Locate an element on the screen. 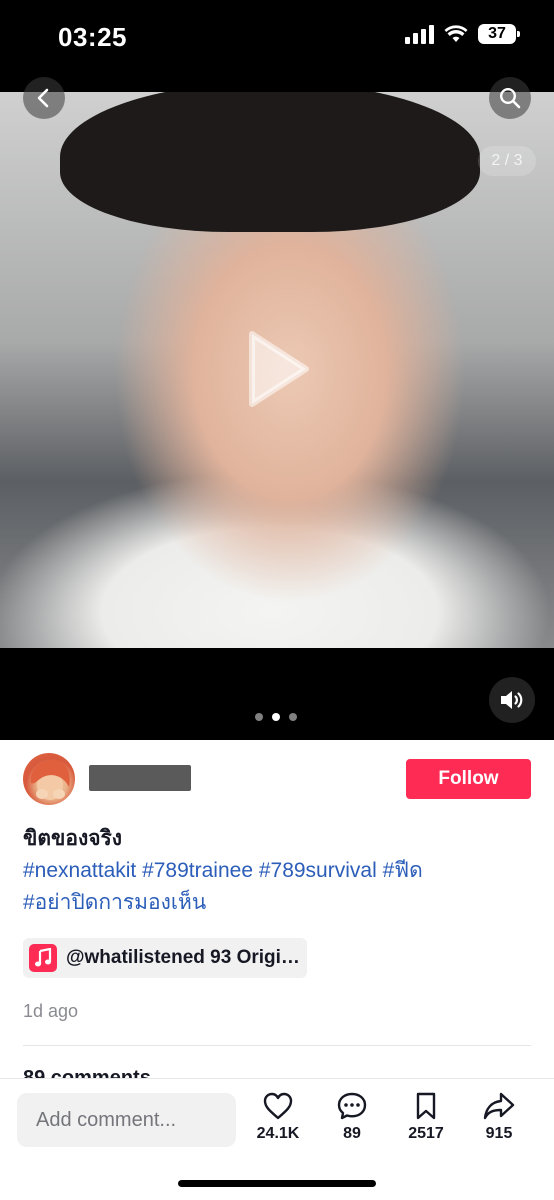 The width and height of the screenshot is (554, 1200). avatar-illustration is located at coordinates (50, 779).